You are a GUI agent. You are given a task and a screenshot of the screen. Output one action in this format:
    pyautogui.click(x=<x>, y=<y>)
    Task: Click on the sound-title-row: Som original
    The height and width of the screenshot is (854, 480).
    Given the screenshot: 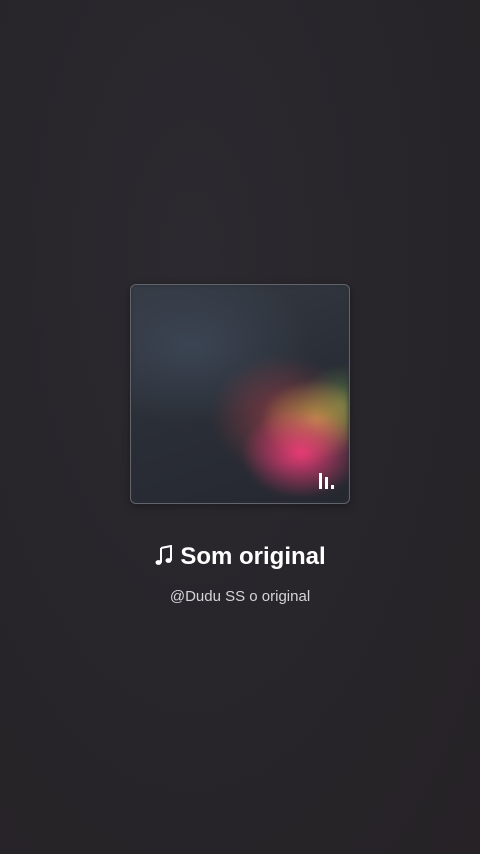 What is the action you would take?
    pyautogui.click(x=240, y=557)
    